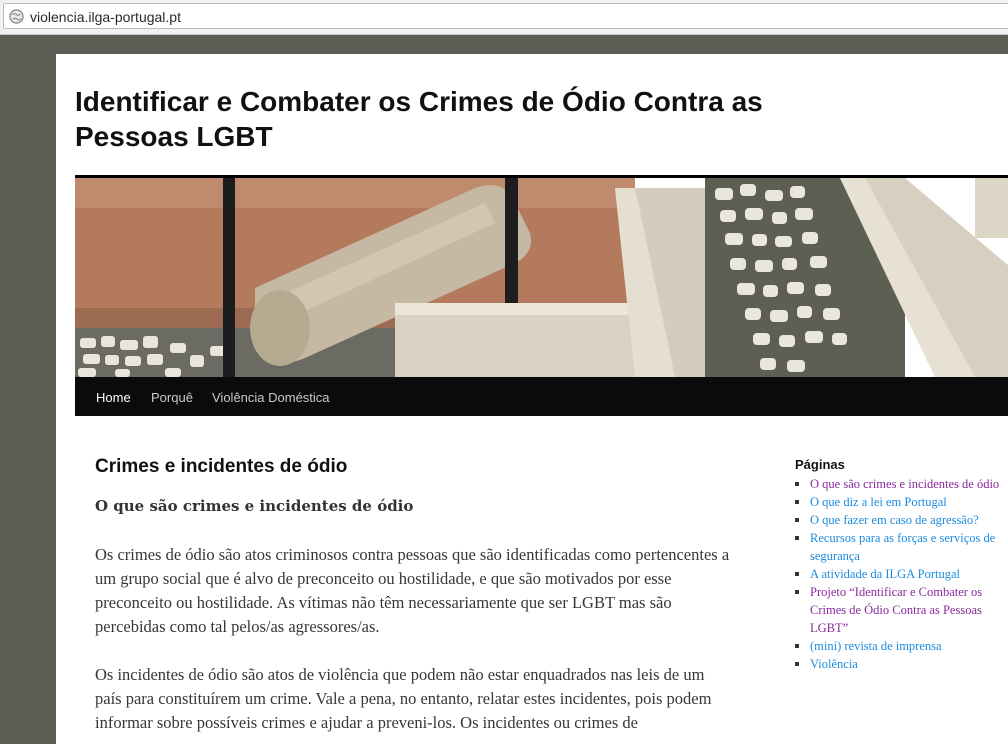 Image resolution: width=1008 pixels, height=744 pixels. I want to click on address-bar: violencia.ilga-portugal.pt, so click(505, 16).